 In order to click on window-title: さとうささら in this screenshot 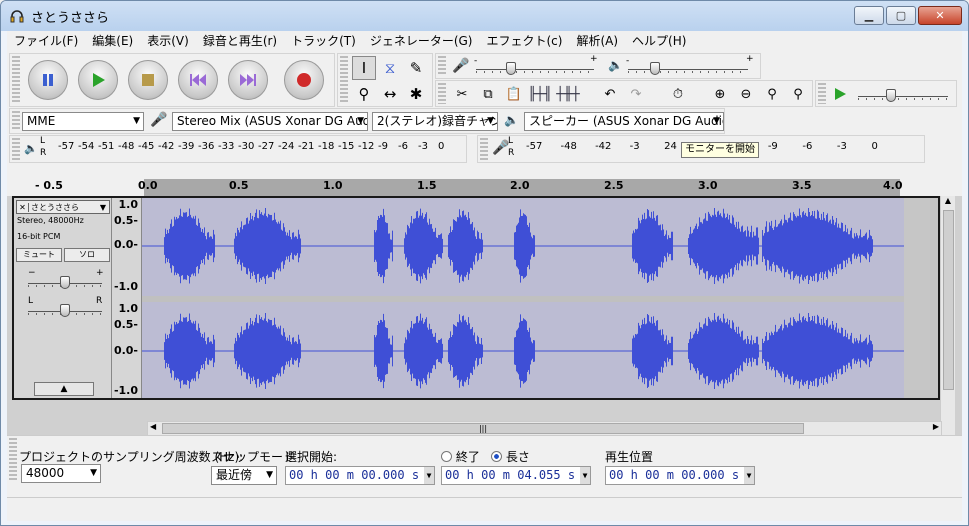, I will do `click(70, 18)`.